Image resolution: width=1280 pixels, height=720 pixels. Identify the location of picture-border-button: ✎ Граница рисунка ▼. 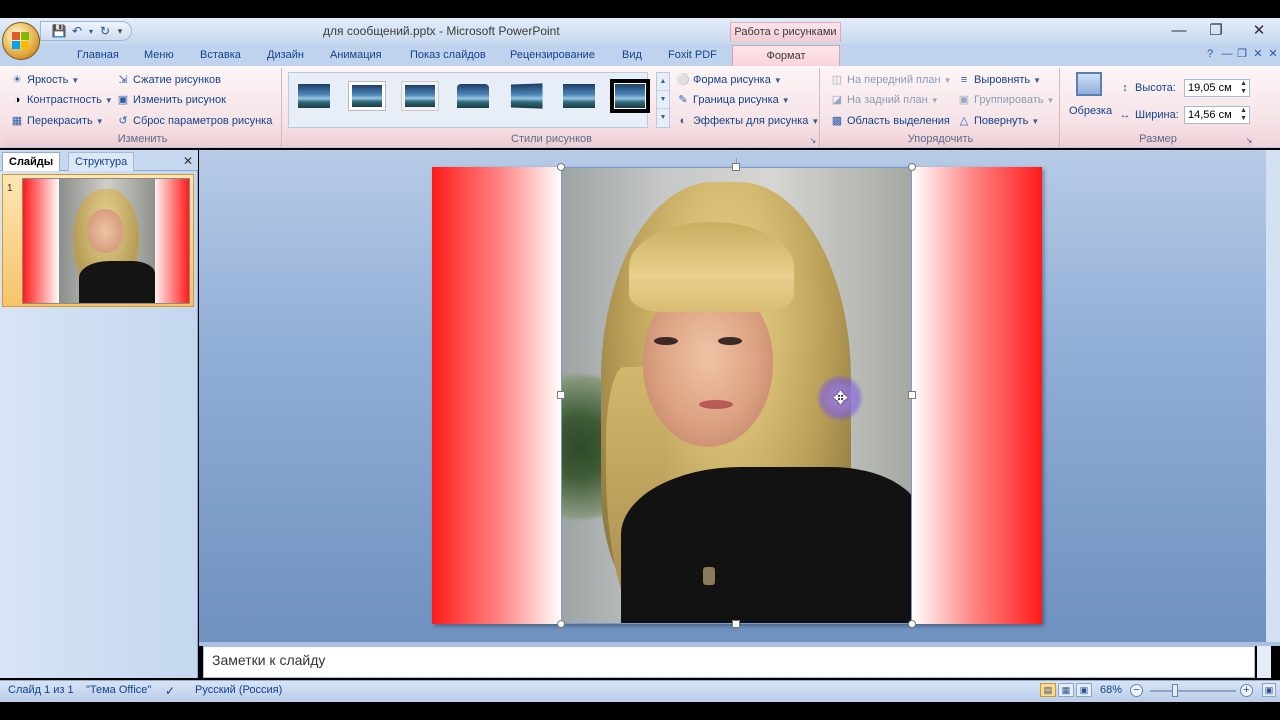
(733, 100).